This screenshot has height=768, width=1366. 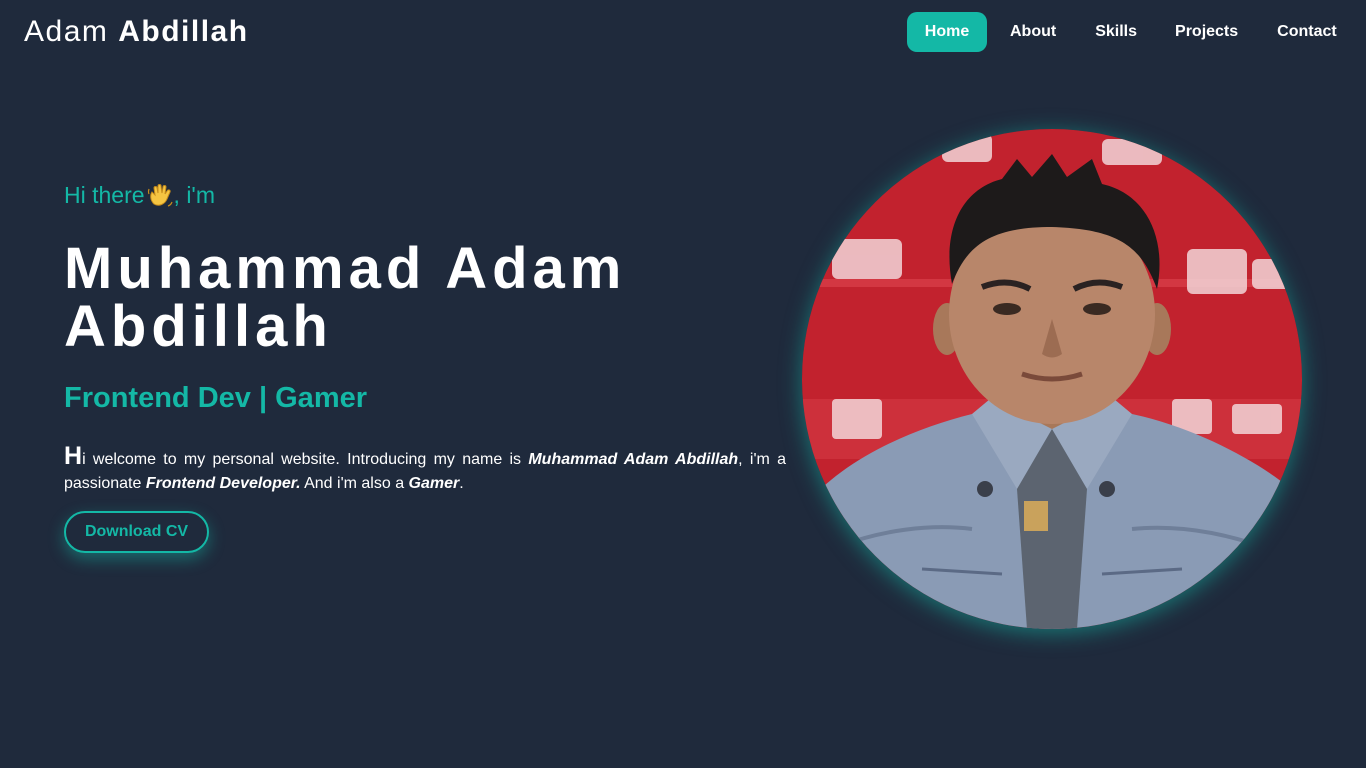 I want to click on site-logo: Adam Abdillah, so click(x=136, y=32).